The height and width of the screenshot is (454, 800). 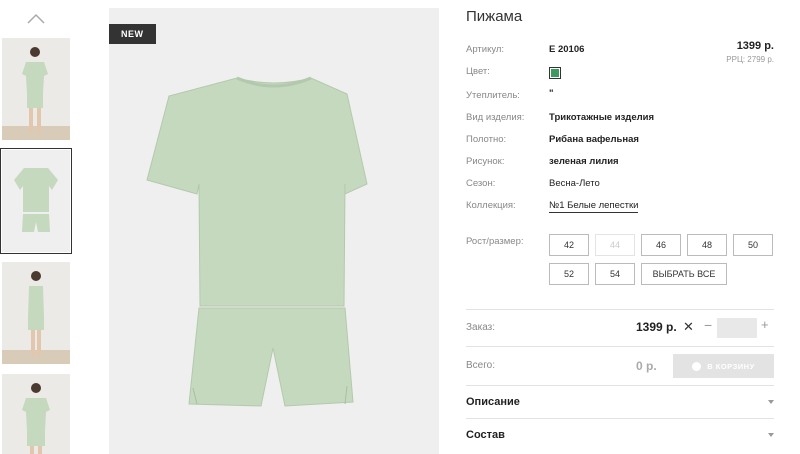 I want to click on thumbnail-product-flat, so click(x=36, y=201).